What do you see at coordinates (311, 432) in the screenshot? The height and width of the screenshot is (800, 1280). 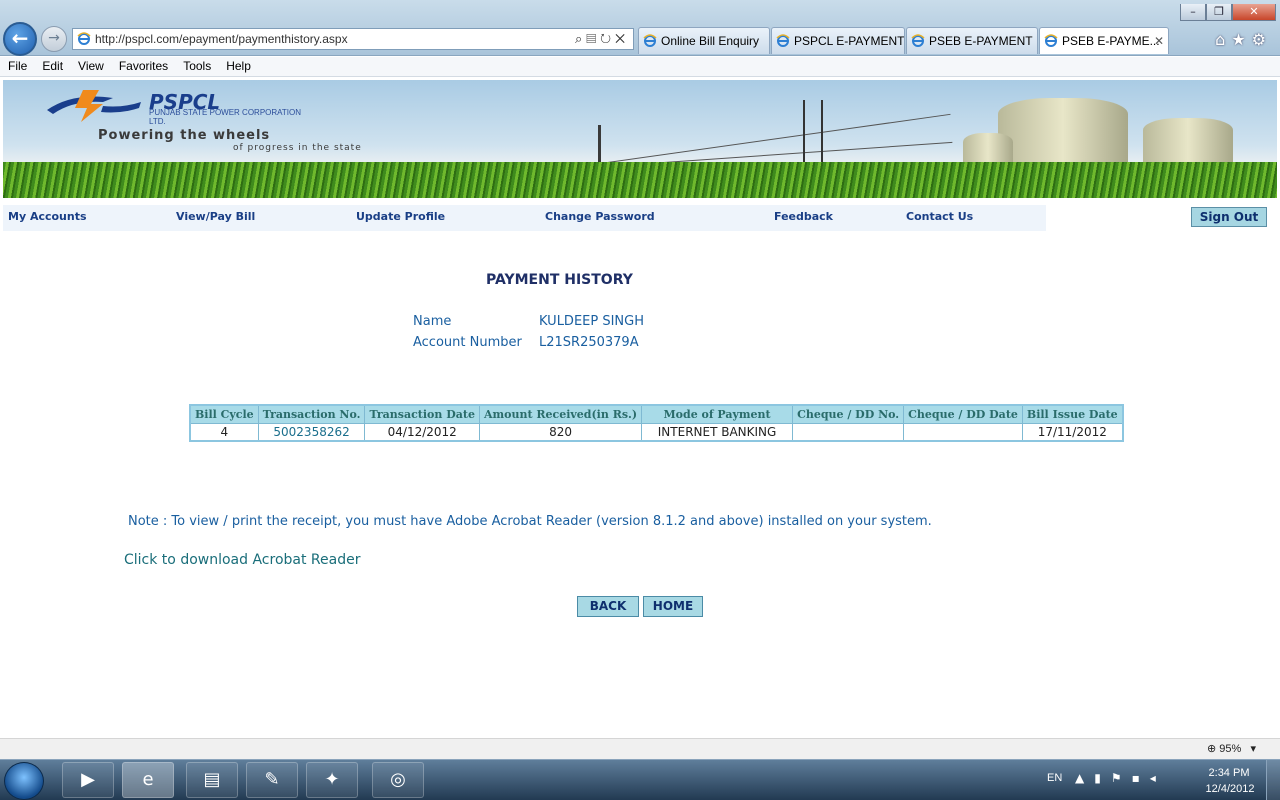 I see `cell-transaction-no-link: 5002358262` at bounding box center [311, 432].